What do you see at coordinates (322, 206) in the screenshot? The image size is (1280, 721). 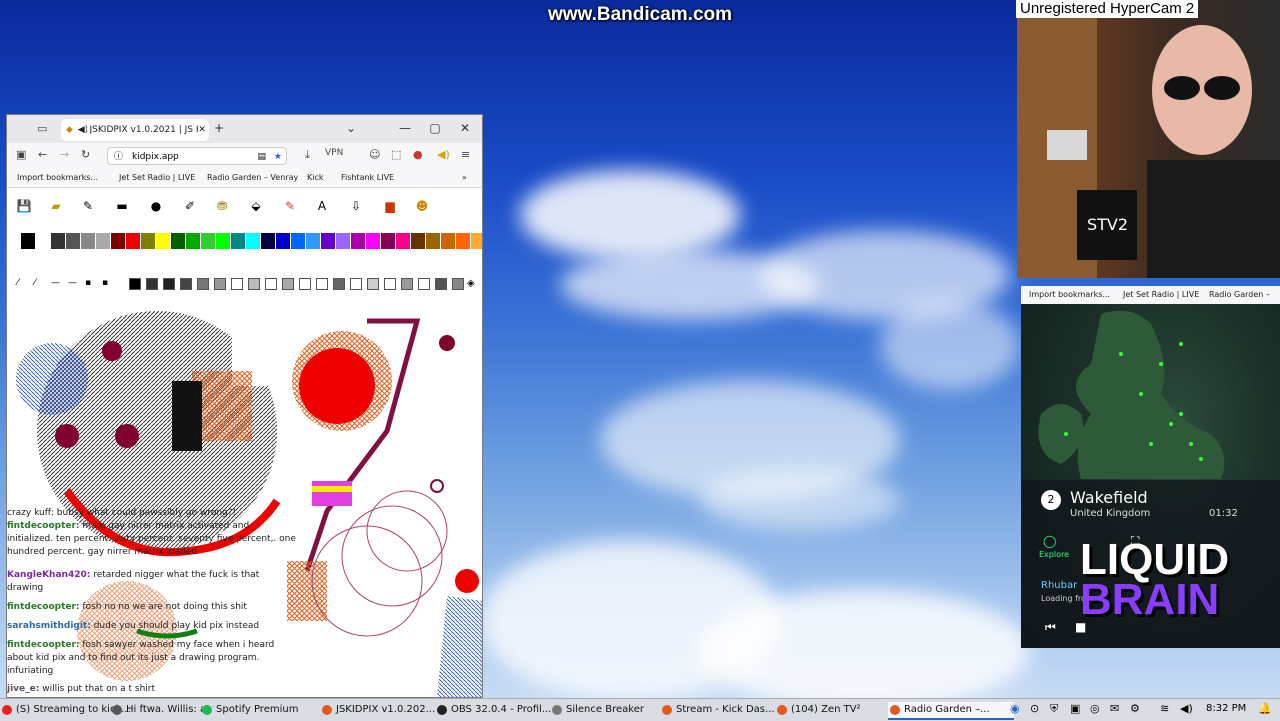 I see `text-tool-icon: A` at bounding box center [322, 206].